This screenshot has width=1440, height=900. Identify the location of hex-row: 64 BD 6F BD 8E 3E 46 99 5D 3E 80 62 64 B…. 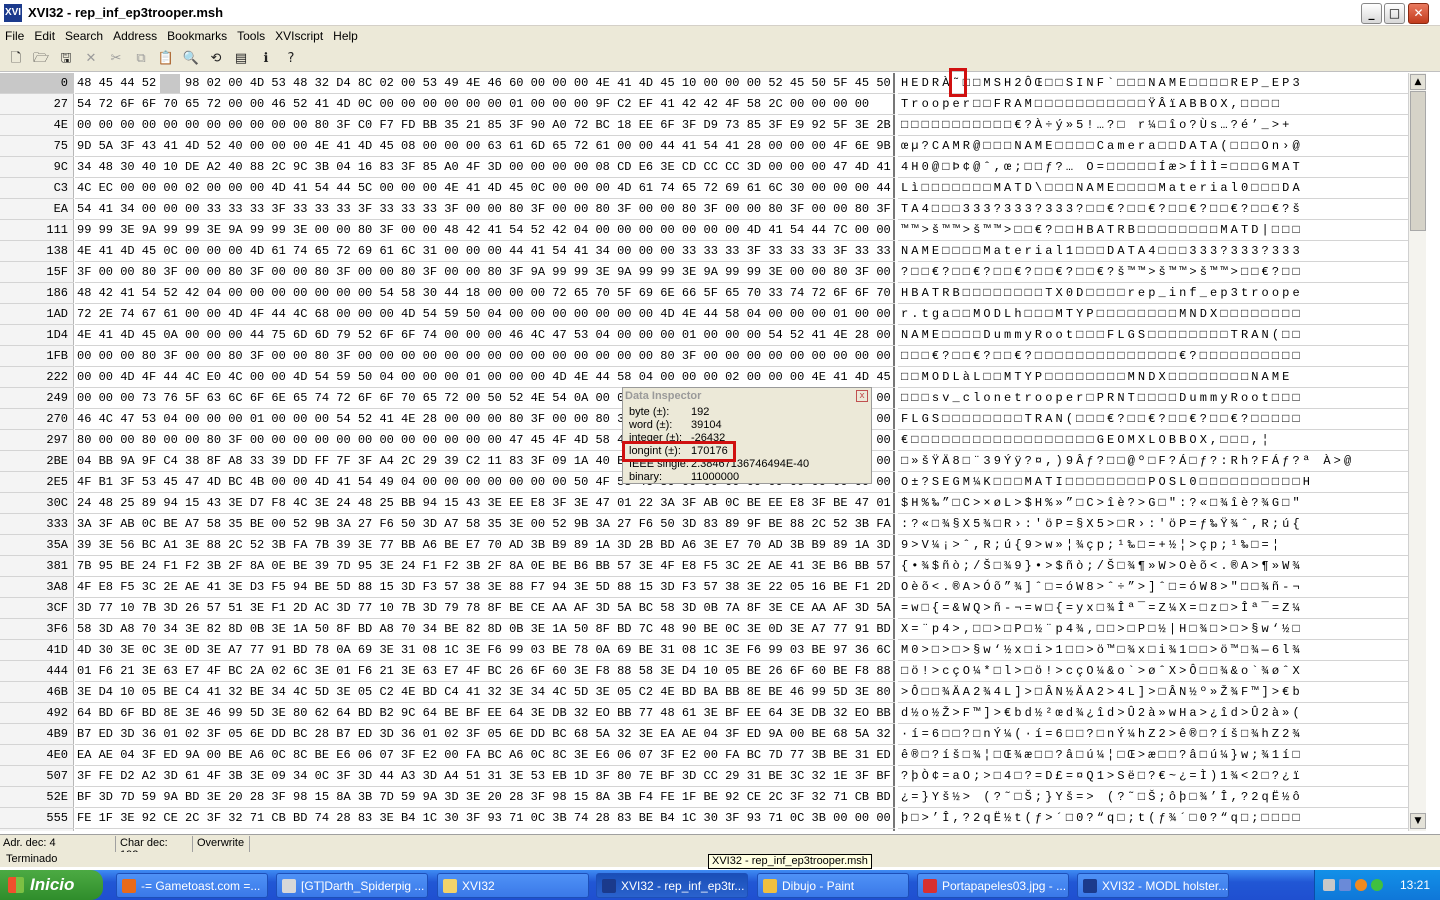
(485, 713).